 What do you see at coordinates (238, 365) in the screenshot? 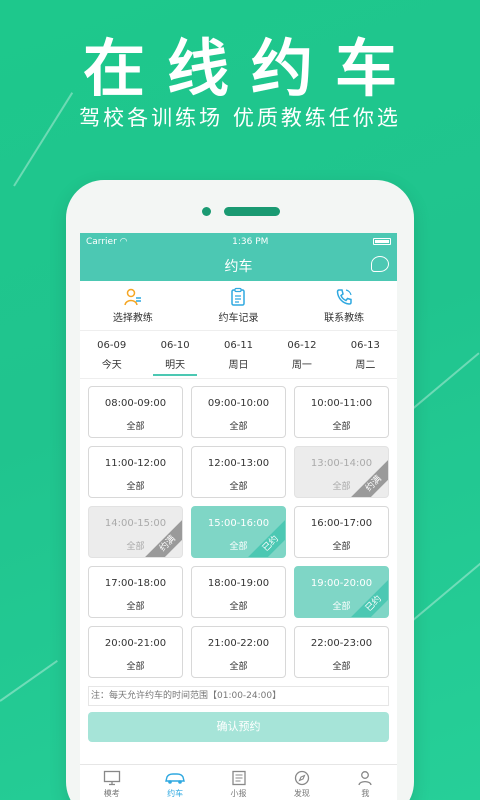
I see `date-day: 周日` at bounding box center [238, 365].